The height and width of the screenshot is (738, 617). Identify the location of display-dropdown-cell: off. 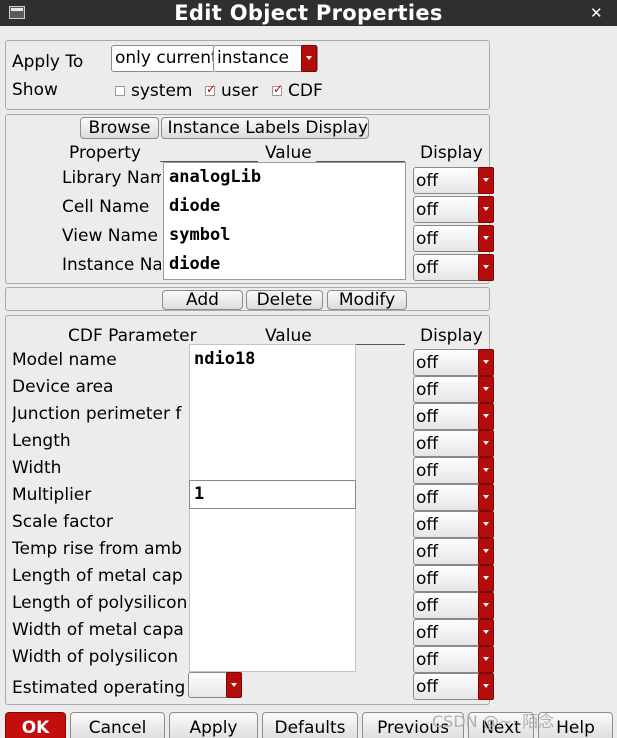
(453, 209).